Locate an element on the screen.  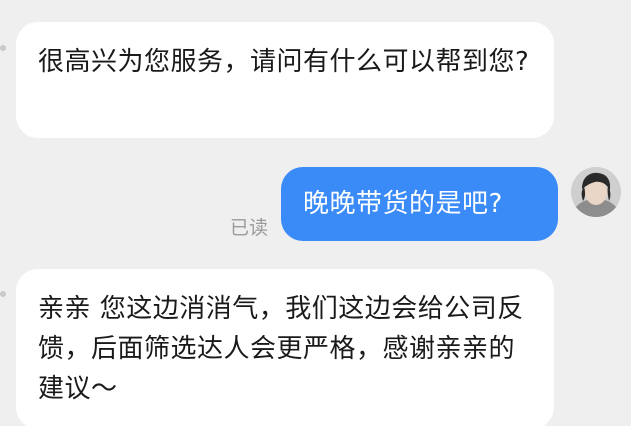
message-text: 很高兴为您服务，请问有什么可以帮到您? is located at coordinates (284, 62).